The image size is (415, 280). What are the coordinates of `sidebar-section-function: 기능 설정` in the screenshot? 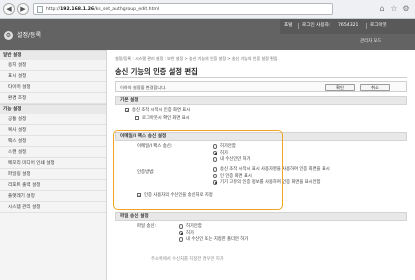 It's located at (53, 109).